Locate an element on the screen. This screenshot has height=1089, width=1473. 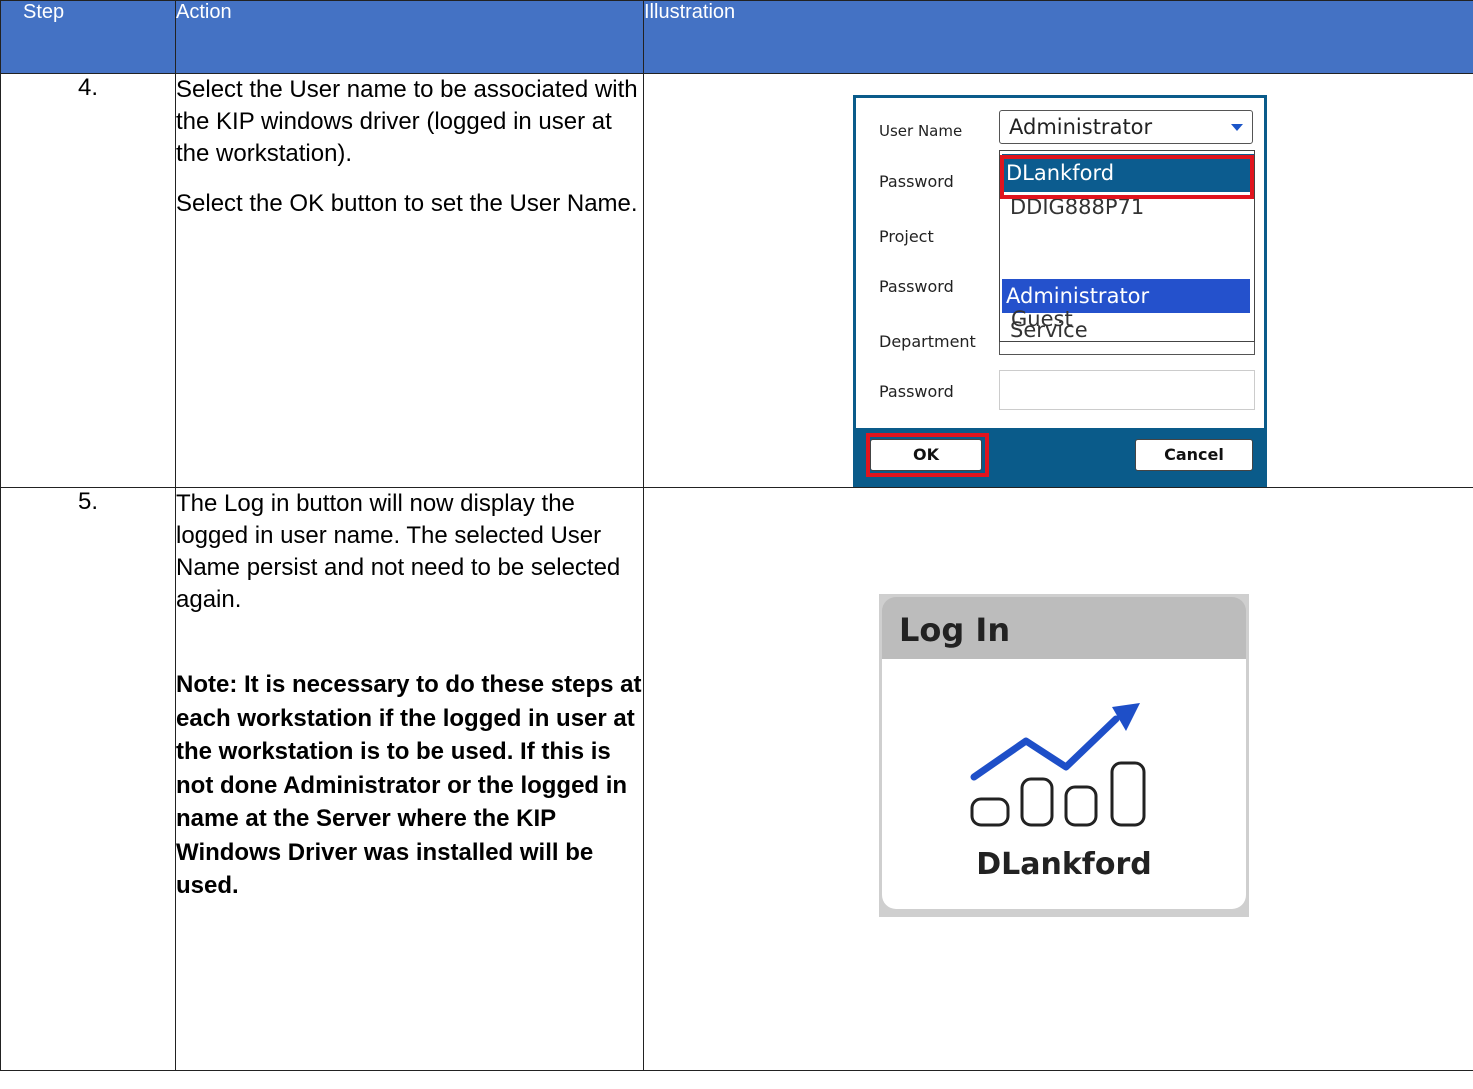
chart-trend-up-icon is located at coordinates (1058, 765).